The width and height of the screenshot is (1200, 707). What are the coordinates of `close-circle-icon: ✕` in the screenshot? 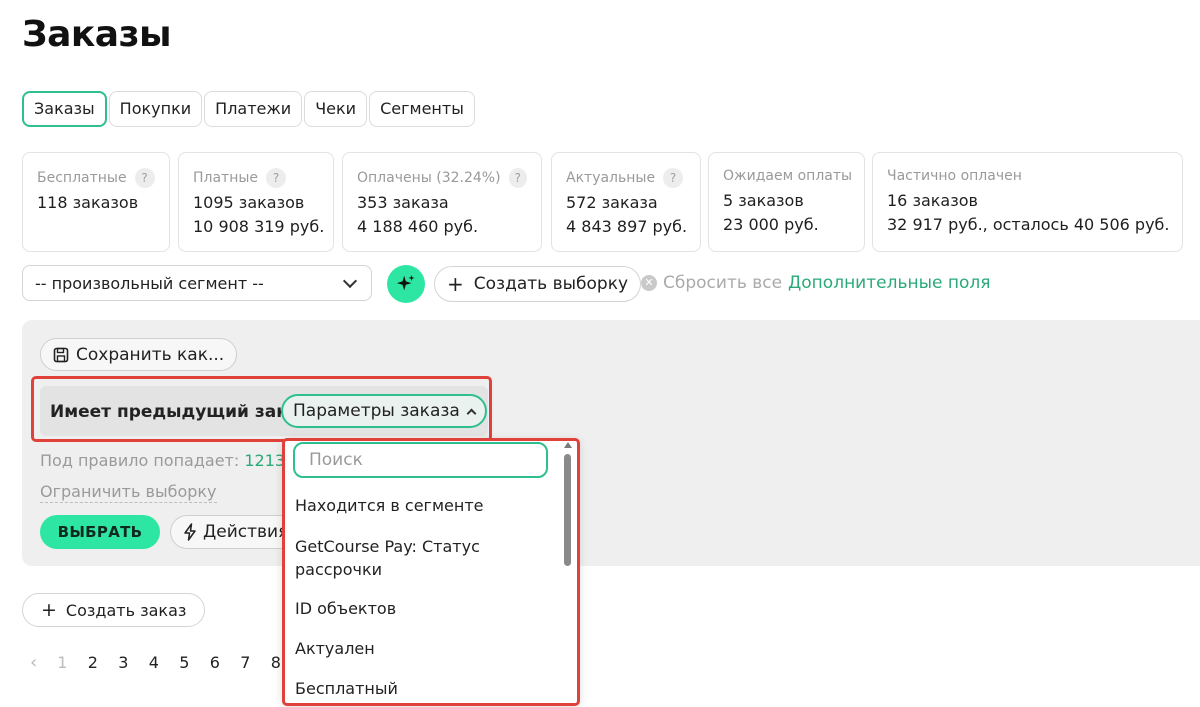 It's located at (649, 283).